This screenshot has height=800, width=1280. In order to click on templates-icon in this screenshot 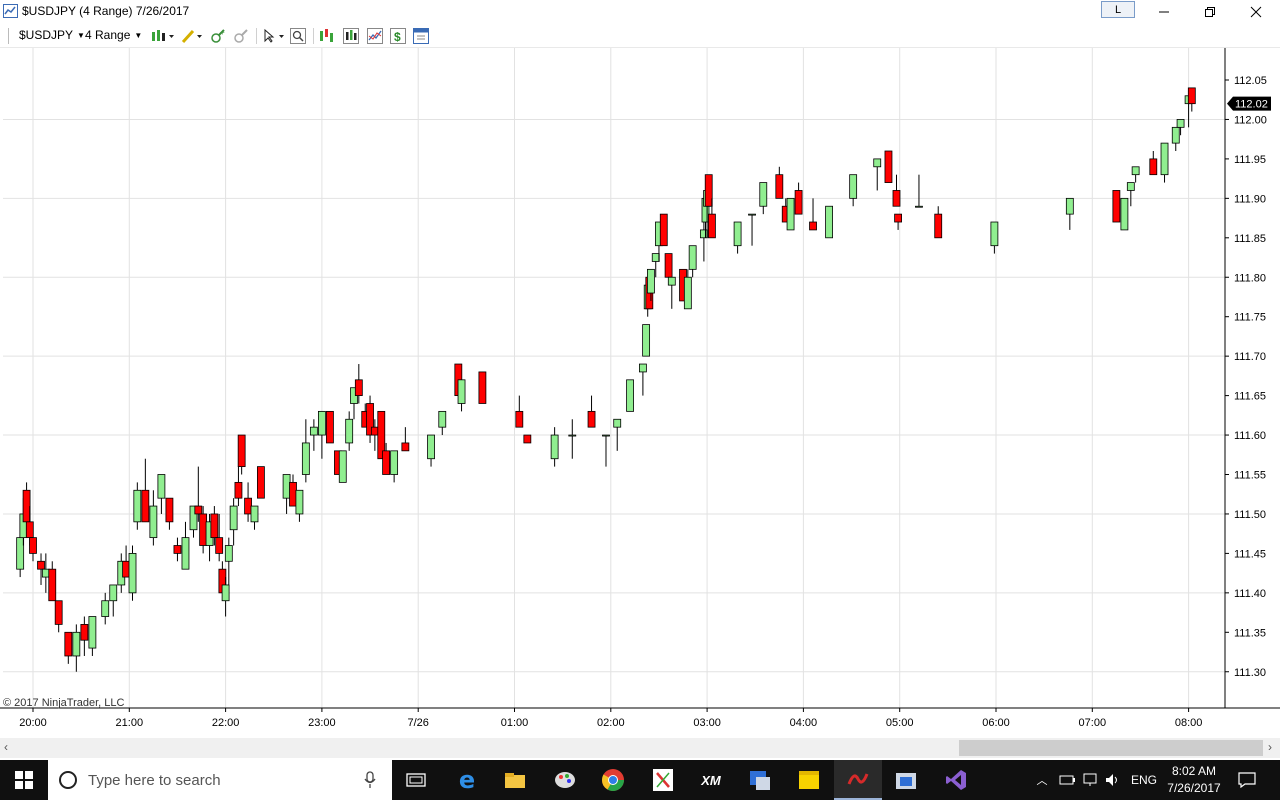, I will do `click(375, 36)`.